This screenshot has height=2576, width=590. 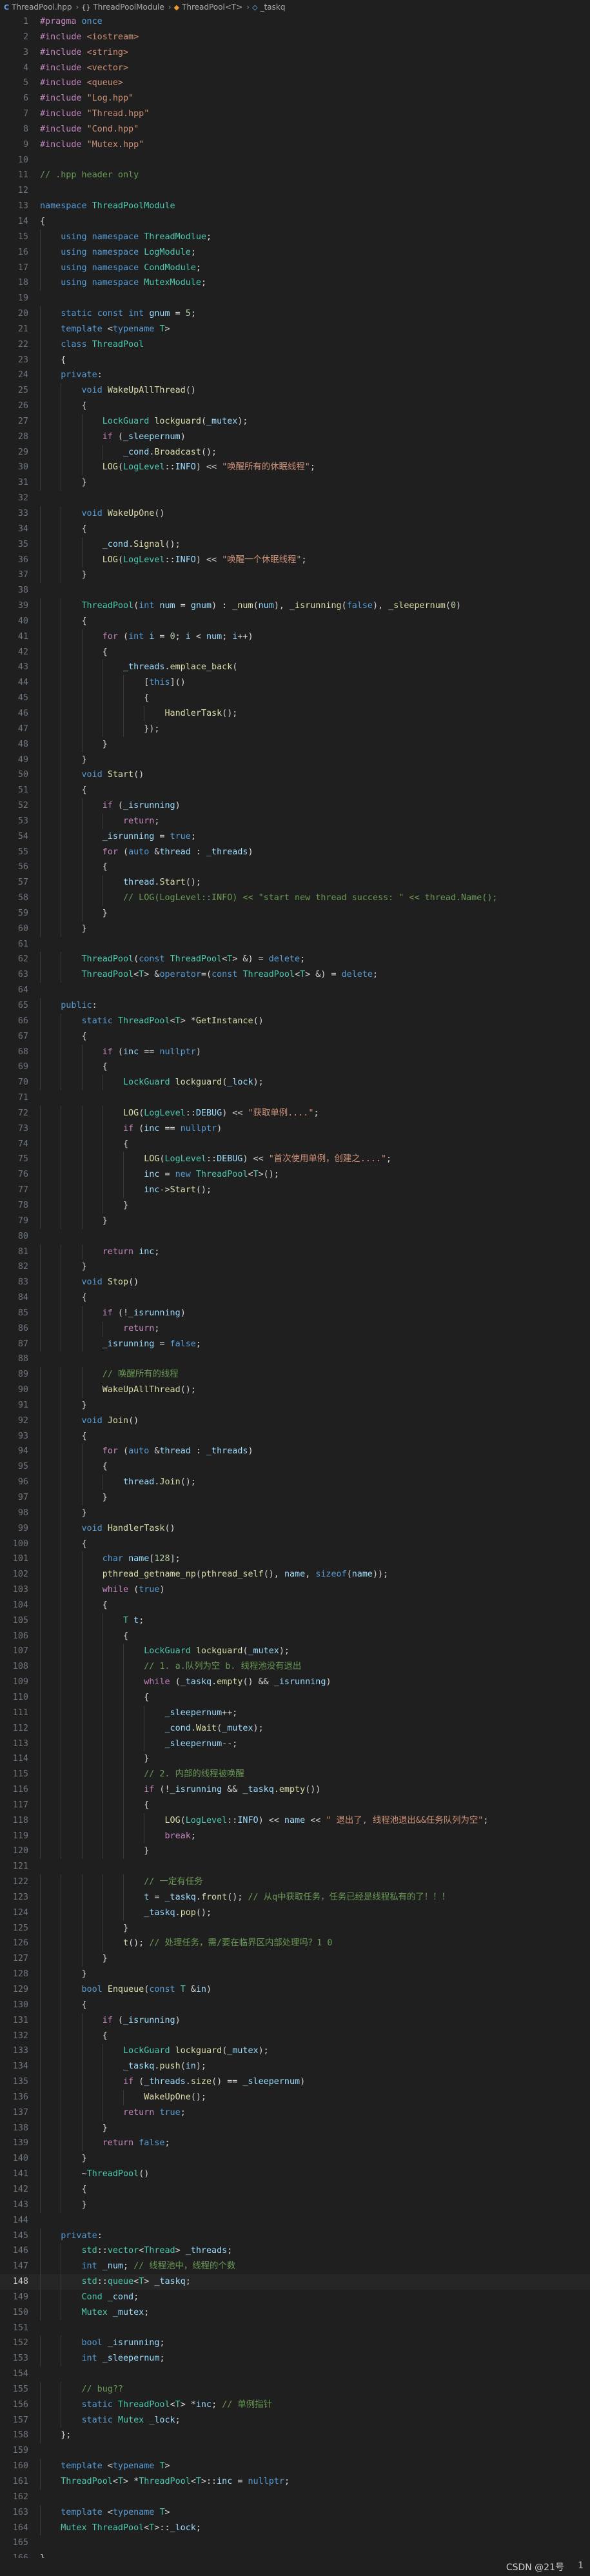 I want to click on code-line: 28 if (_sleepernum), so click(x=295, y=437).